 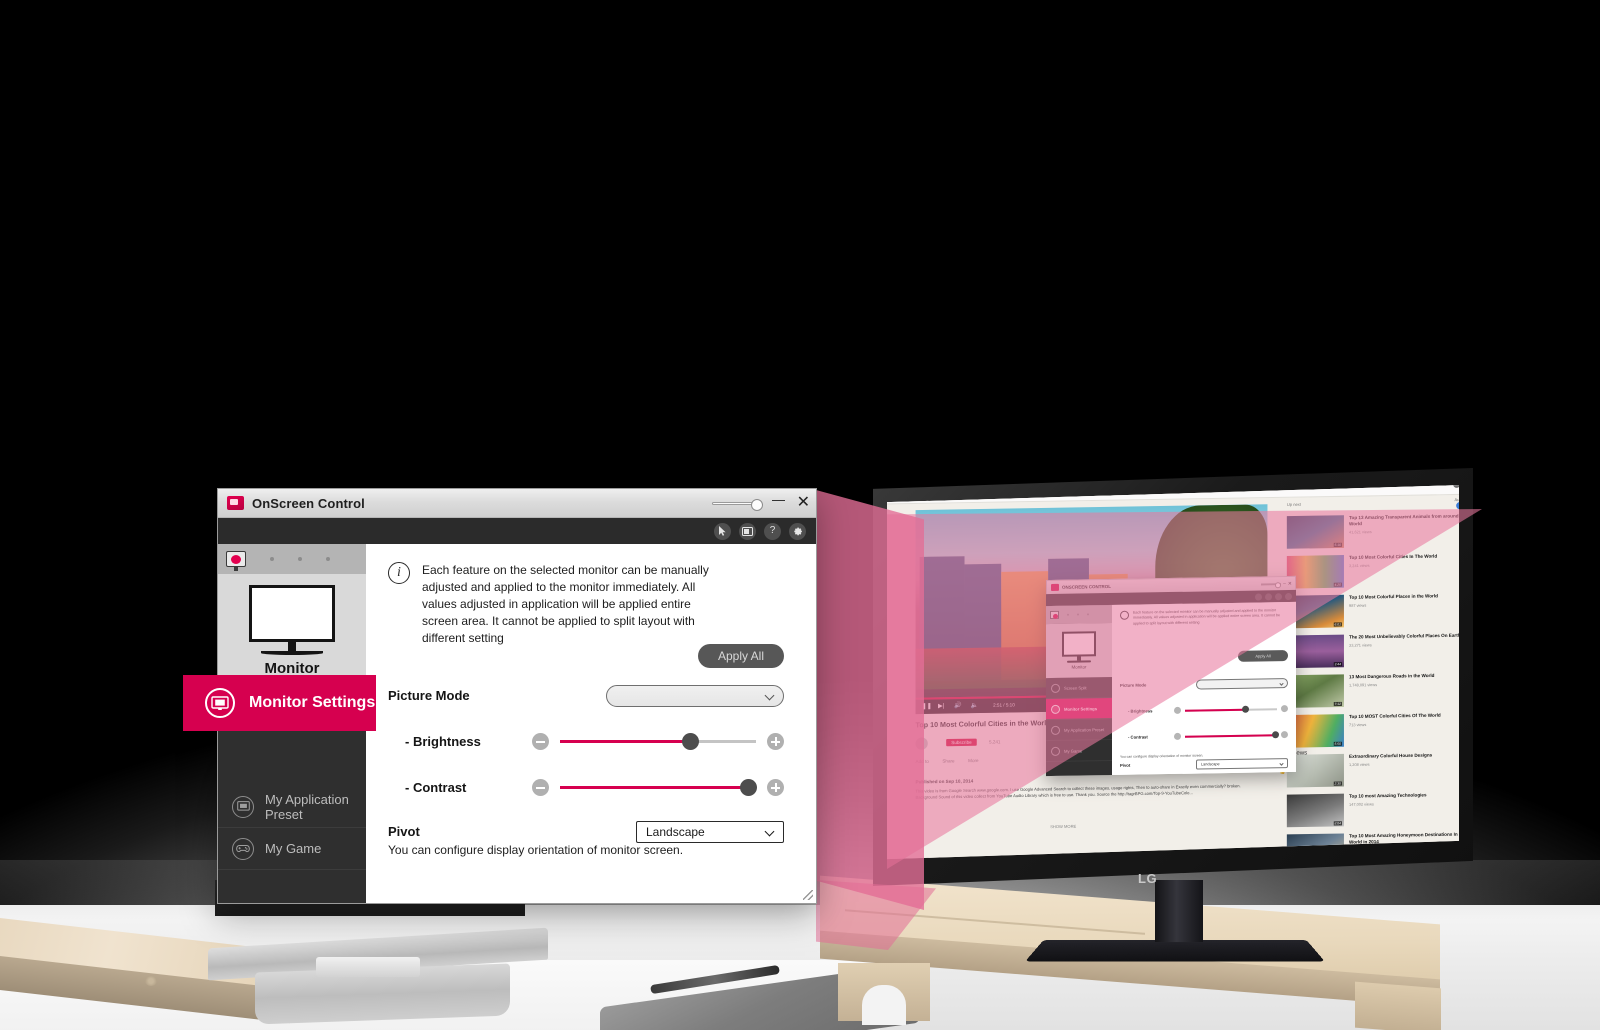 I want to click on mute-icon: 🔈, so click(x=975, y=706).